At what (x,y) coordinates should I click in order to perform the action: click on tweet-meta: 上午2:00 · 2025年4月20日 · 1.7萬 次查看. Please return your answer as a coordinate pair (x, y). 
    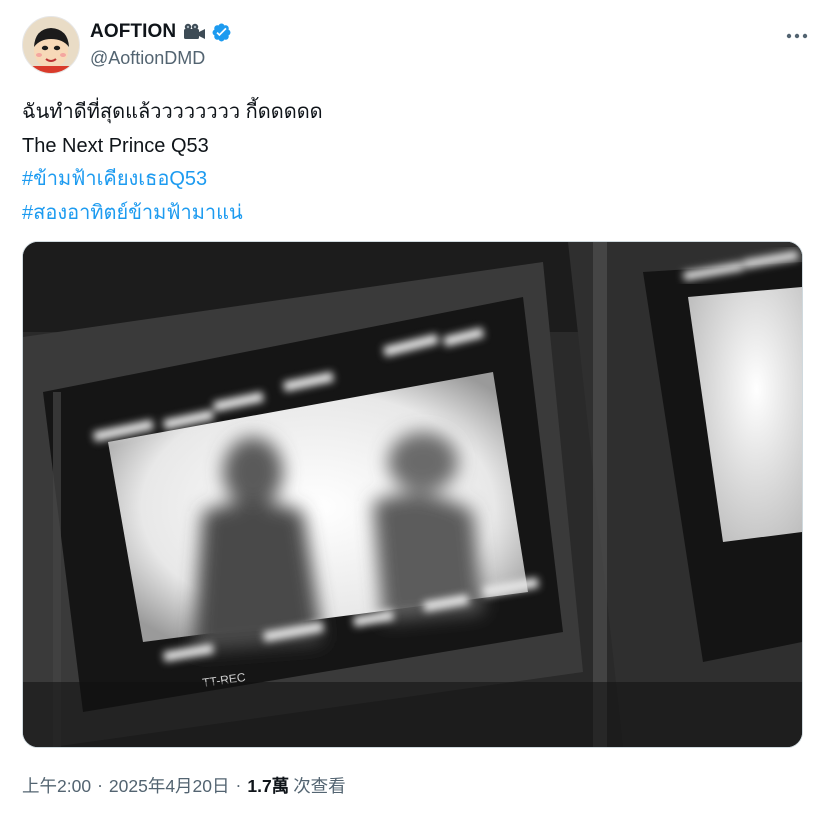
    Looking at the image, I should click on (184, 785).